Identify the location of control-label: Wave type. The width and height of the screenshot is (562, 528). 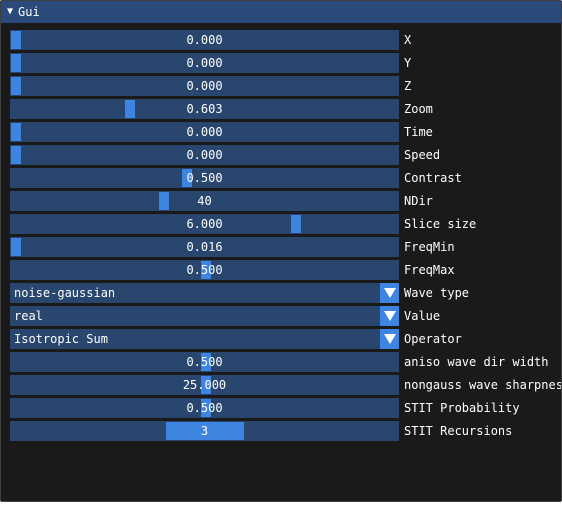
(437, 293).